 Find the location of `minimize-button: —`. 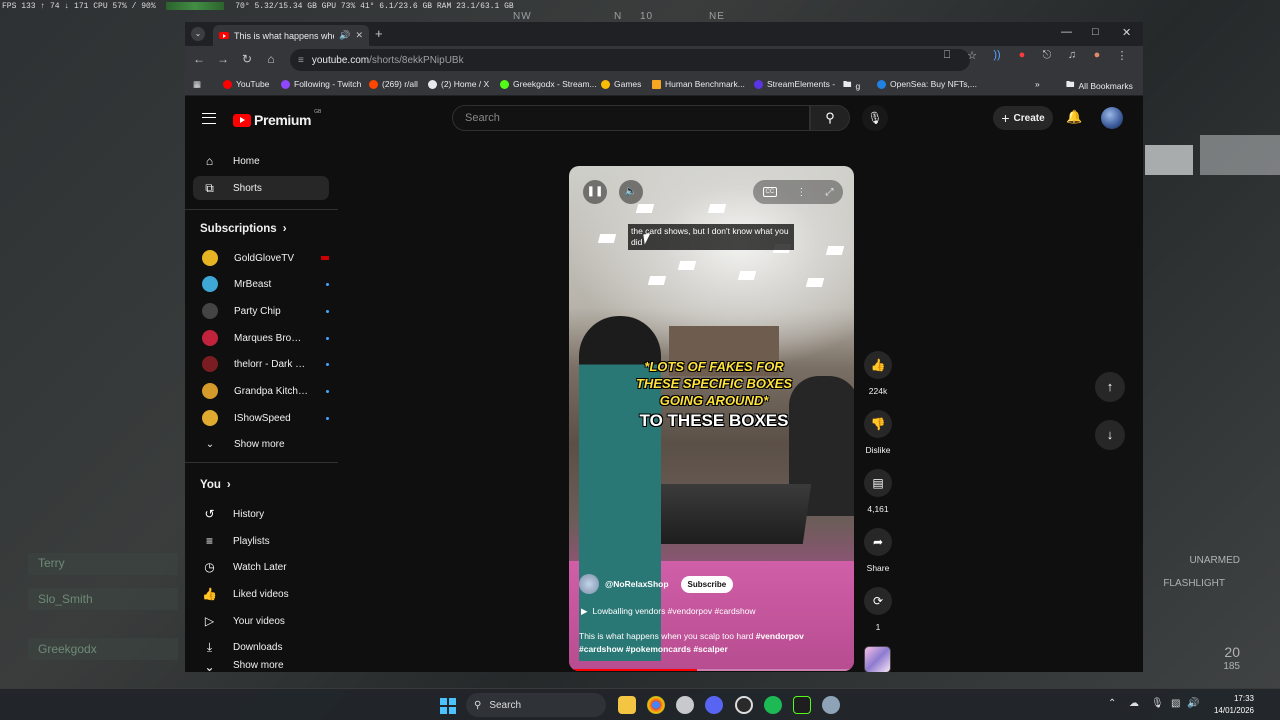

minimize-button: — is located at coordinates (1066, 32).